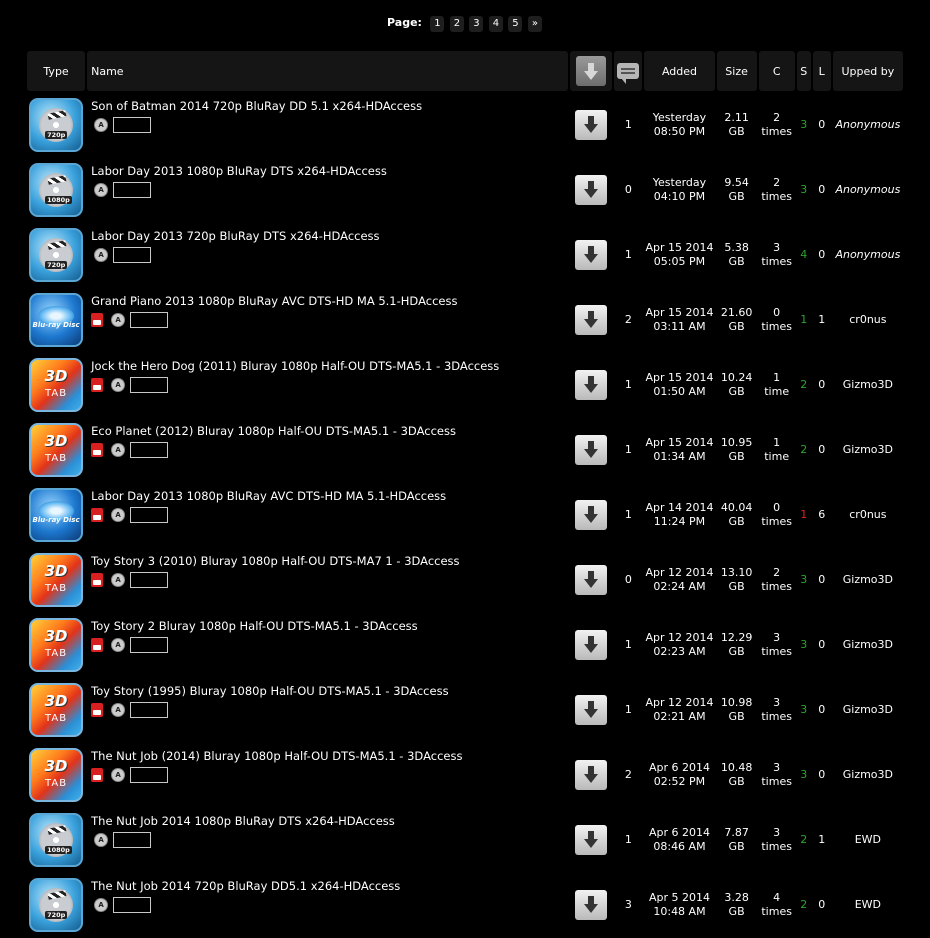 This screenshot has width=930, height=938. Describe the element at coordinates (328, 71) in the screenshot. I see `col-name-header: Name` at that location.